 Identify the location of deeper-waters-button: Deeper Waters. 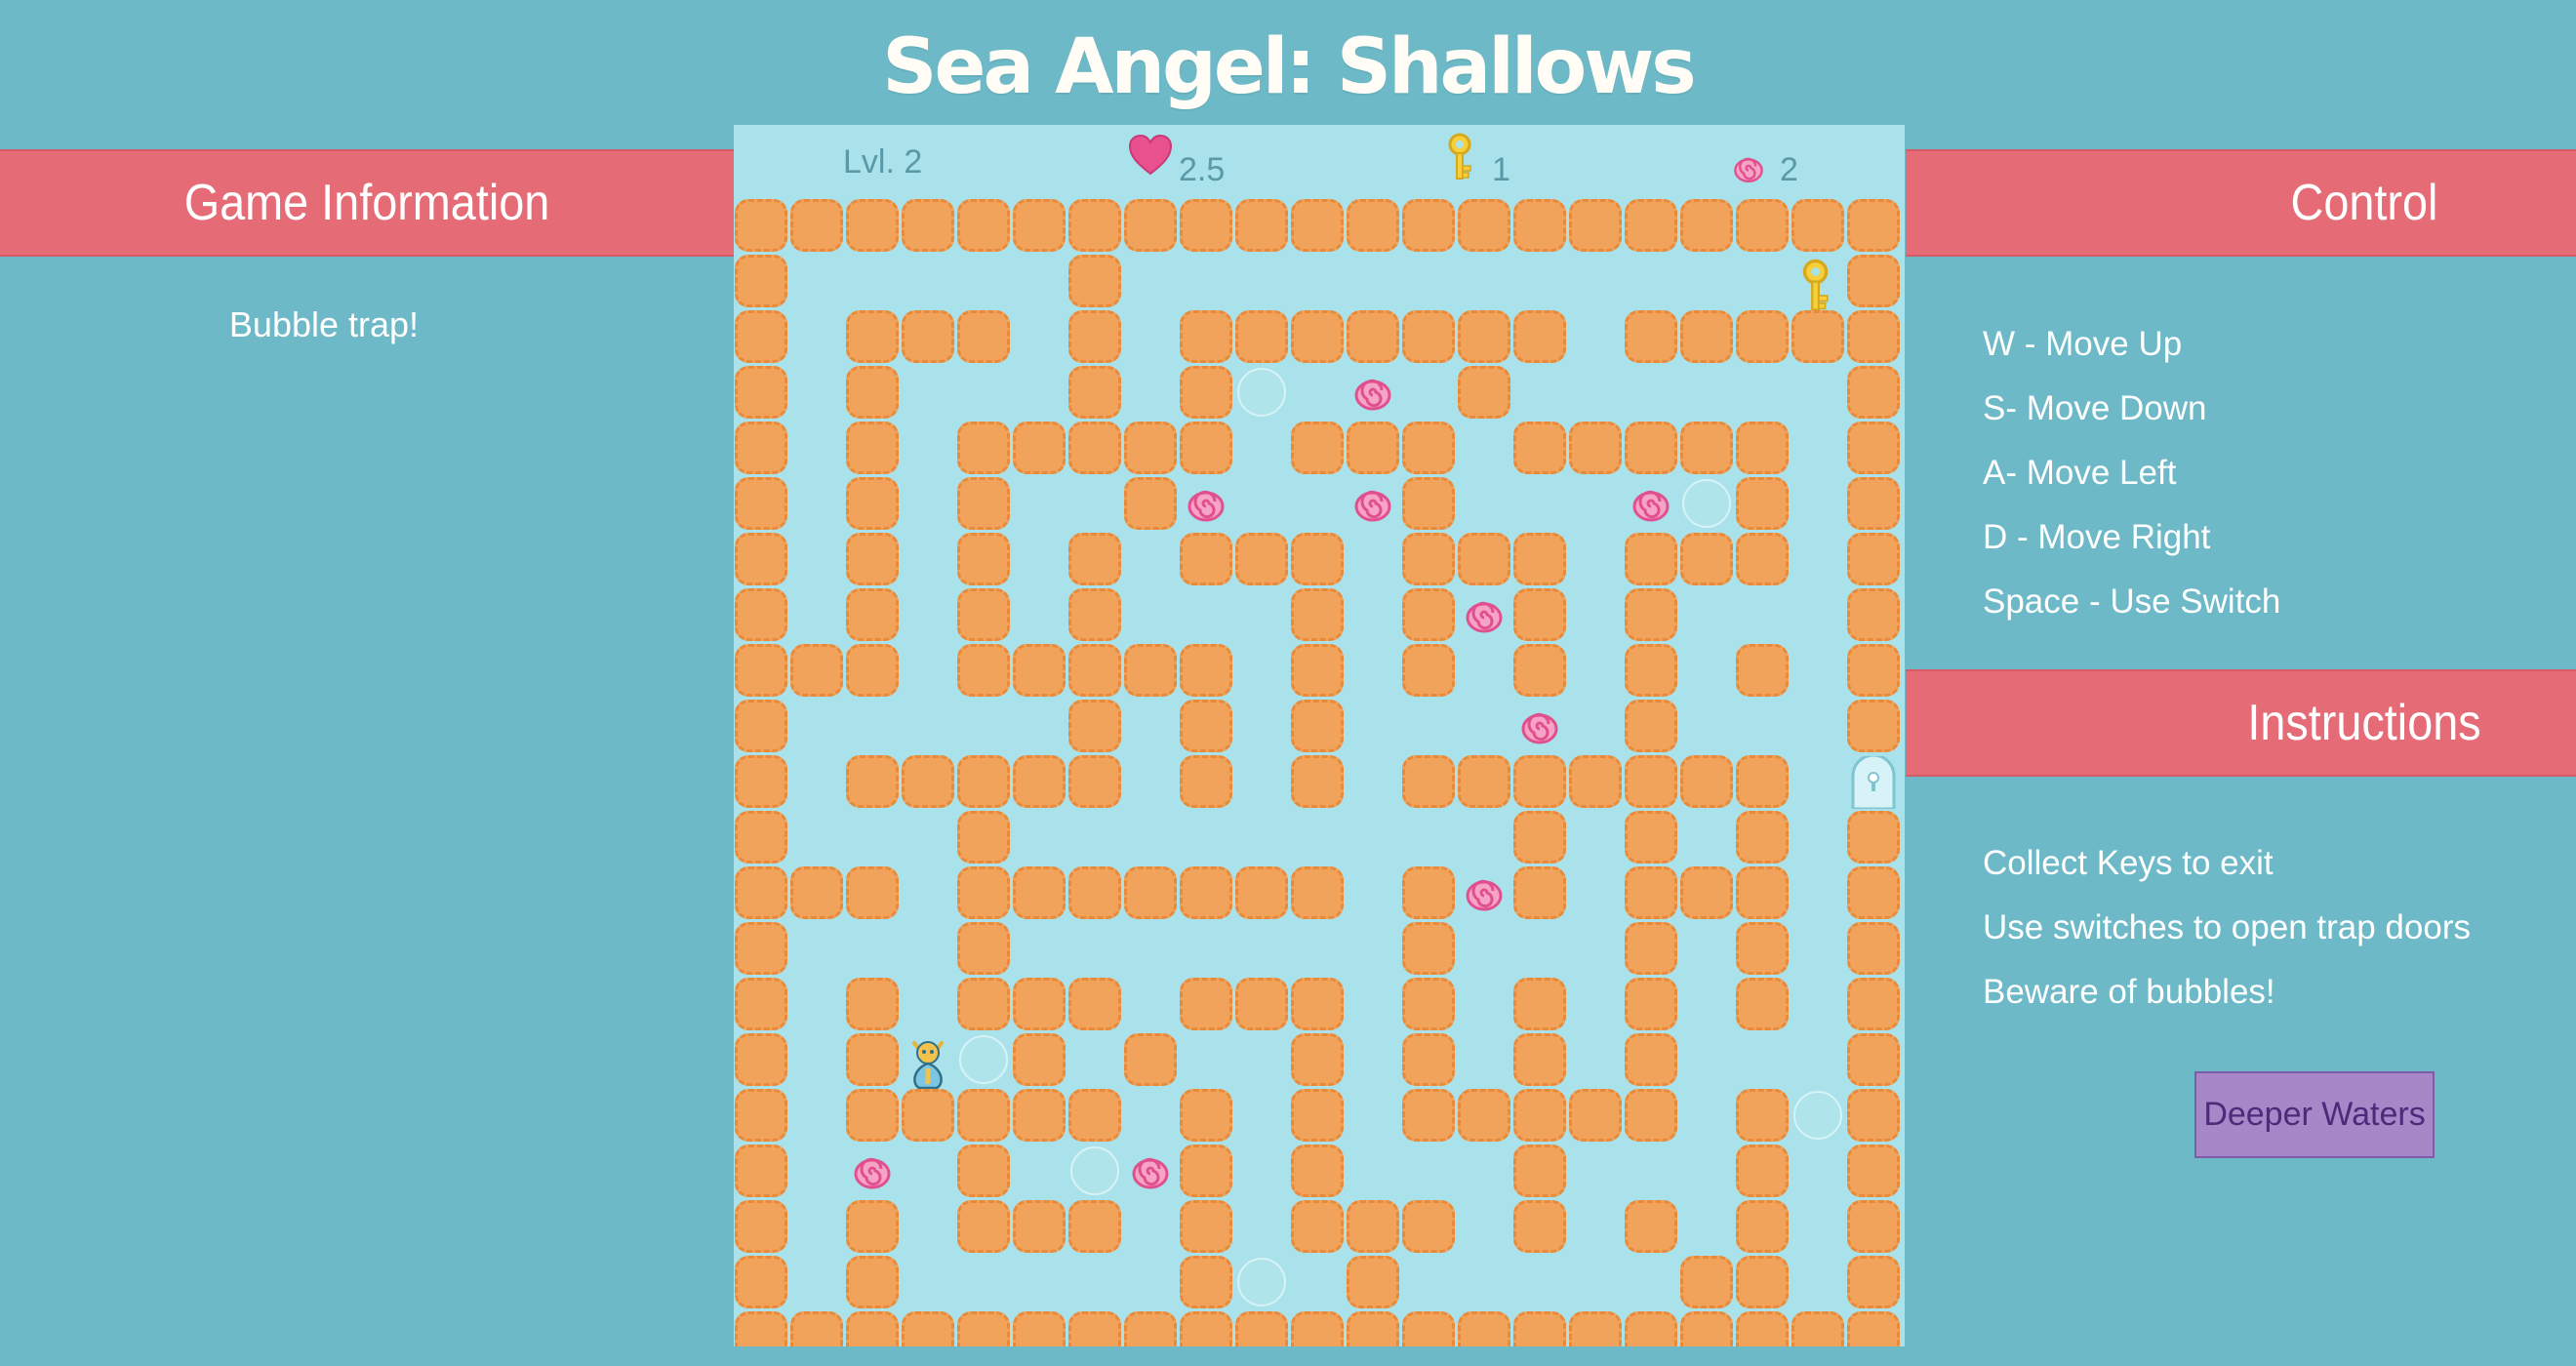
(2314, 1114).